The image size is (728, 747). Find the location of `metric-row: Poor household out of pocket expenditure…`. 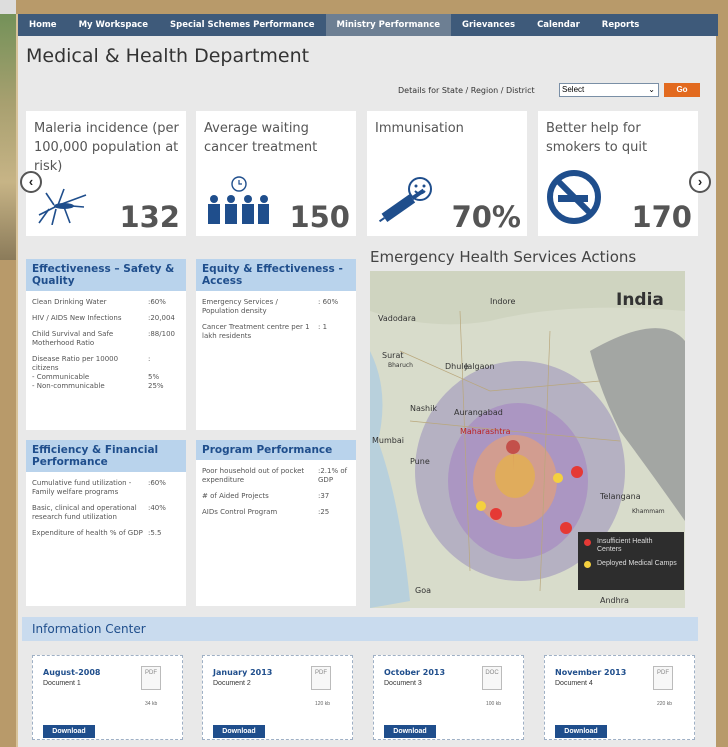

metric-row: Poor household out of pocket expenditure… is located at coordinates (276, 476).